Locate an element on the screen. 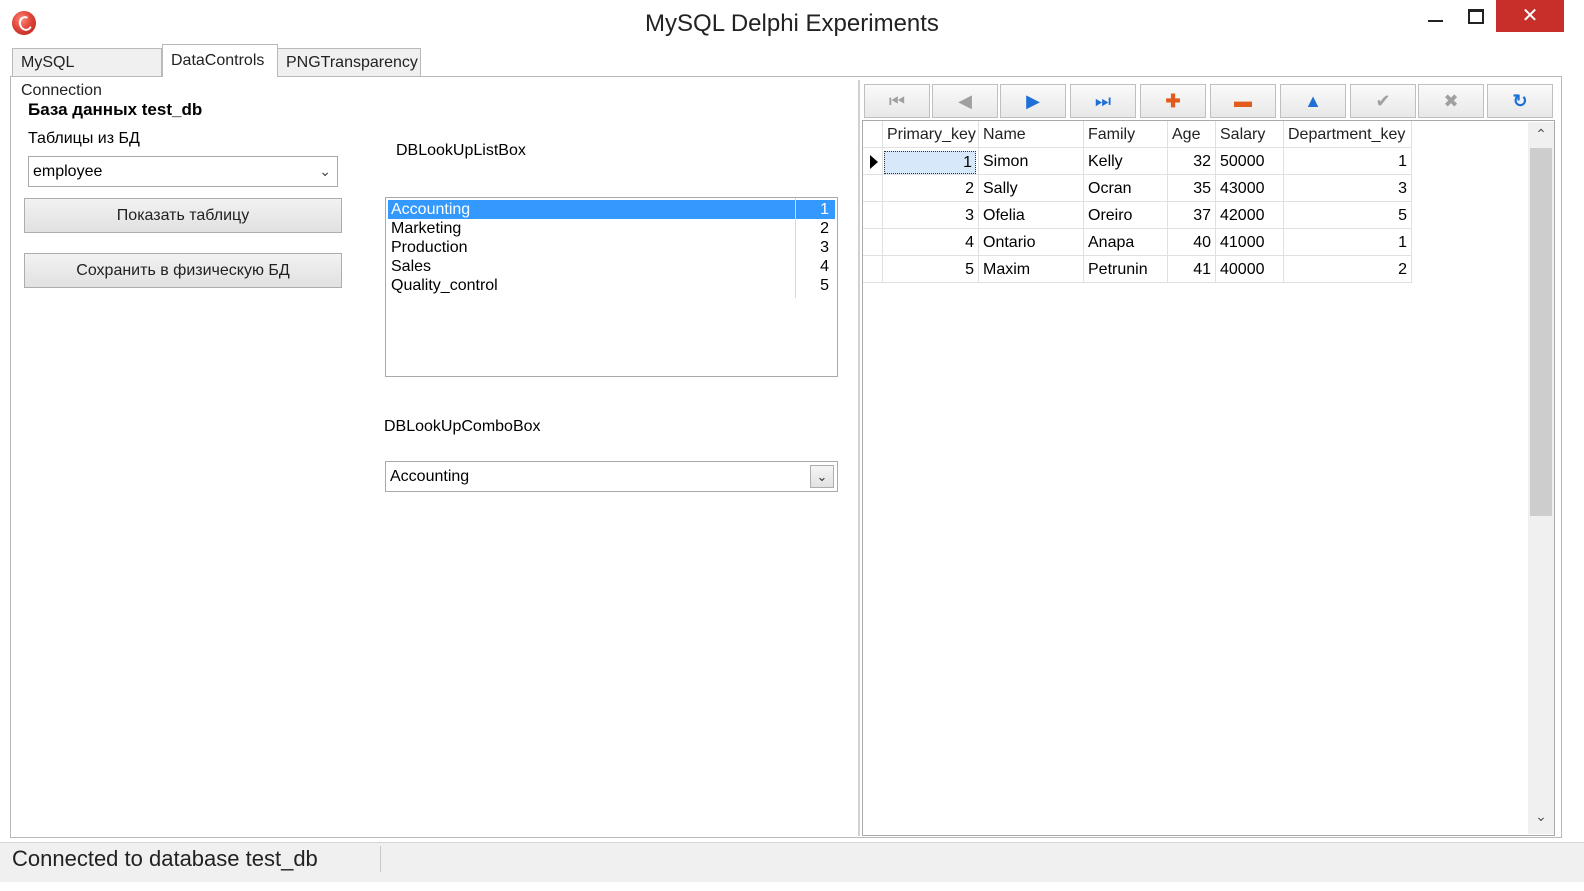  cancel-record-icon: ✖ is located at coordinates (1451, 101).